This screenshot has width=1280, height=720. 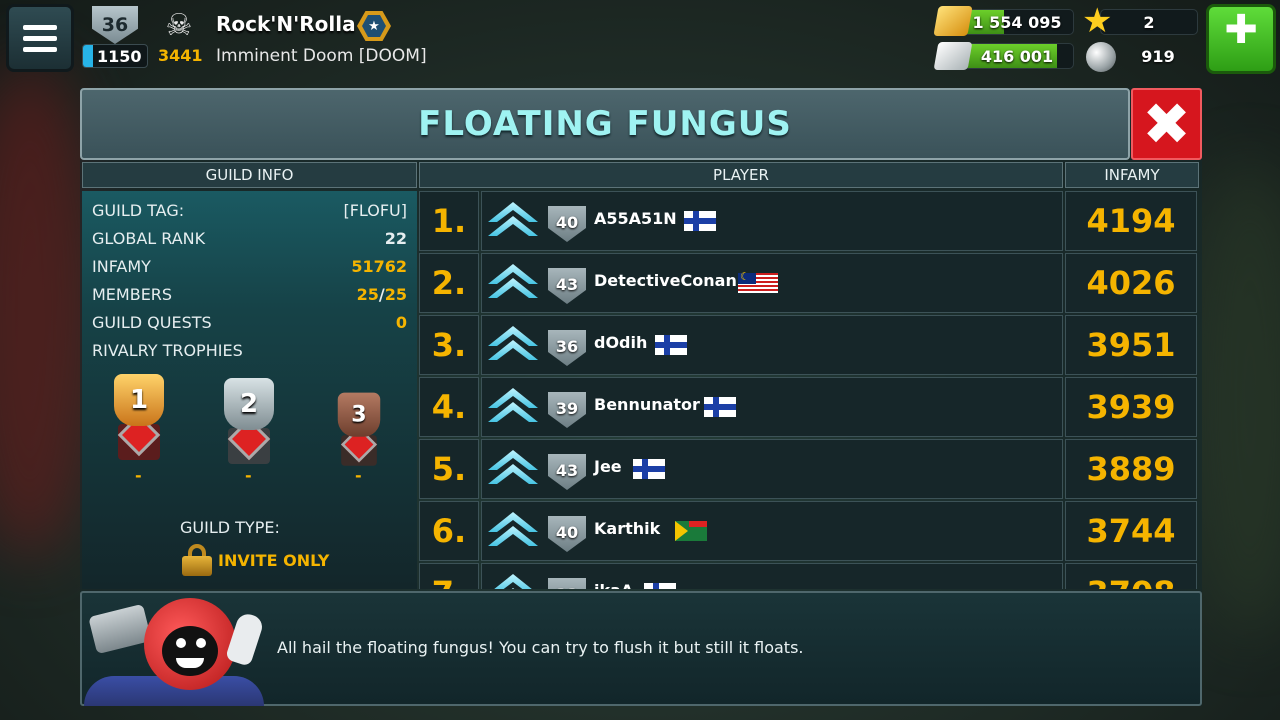 What do you see at coordinates (138, 475) in the screenshot?
I see `trophy-gold-count: -` at bounding box center [138, 475].